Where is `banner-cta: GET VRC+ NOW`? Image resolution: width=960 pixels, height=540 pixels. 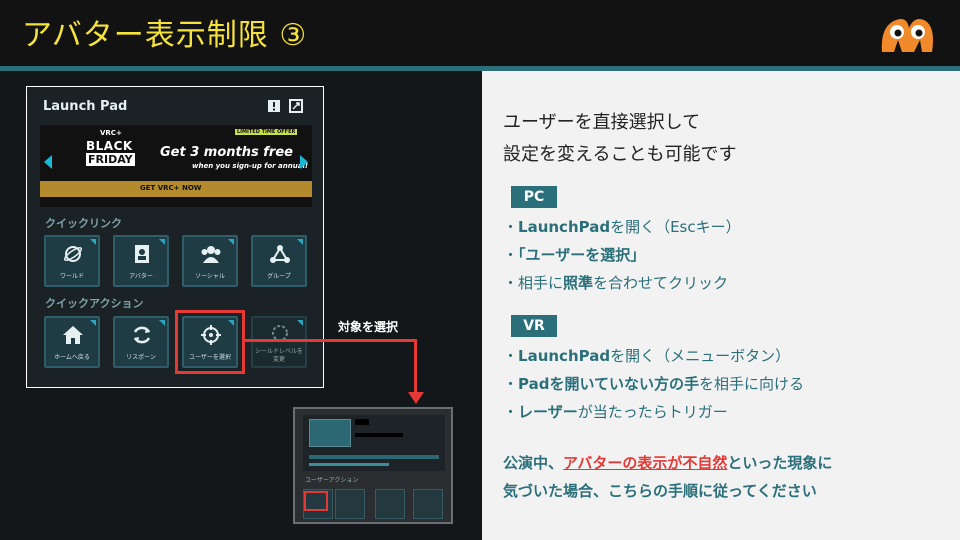 banner-cta: GET VRC+ NOW is located at coordinates (171, 188).